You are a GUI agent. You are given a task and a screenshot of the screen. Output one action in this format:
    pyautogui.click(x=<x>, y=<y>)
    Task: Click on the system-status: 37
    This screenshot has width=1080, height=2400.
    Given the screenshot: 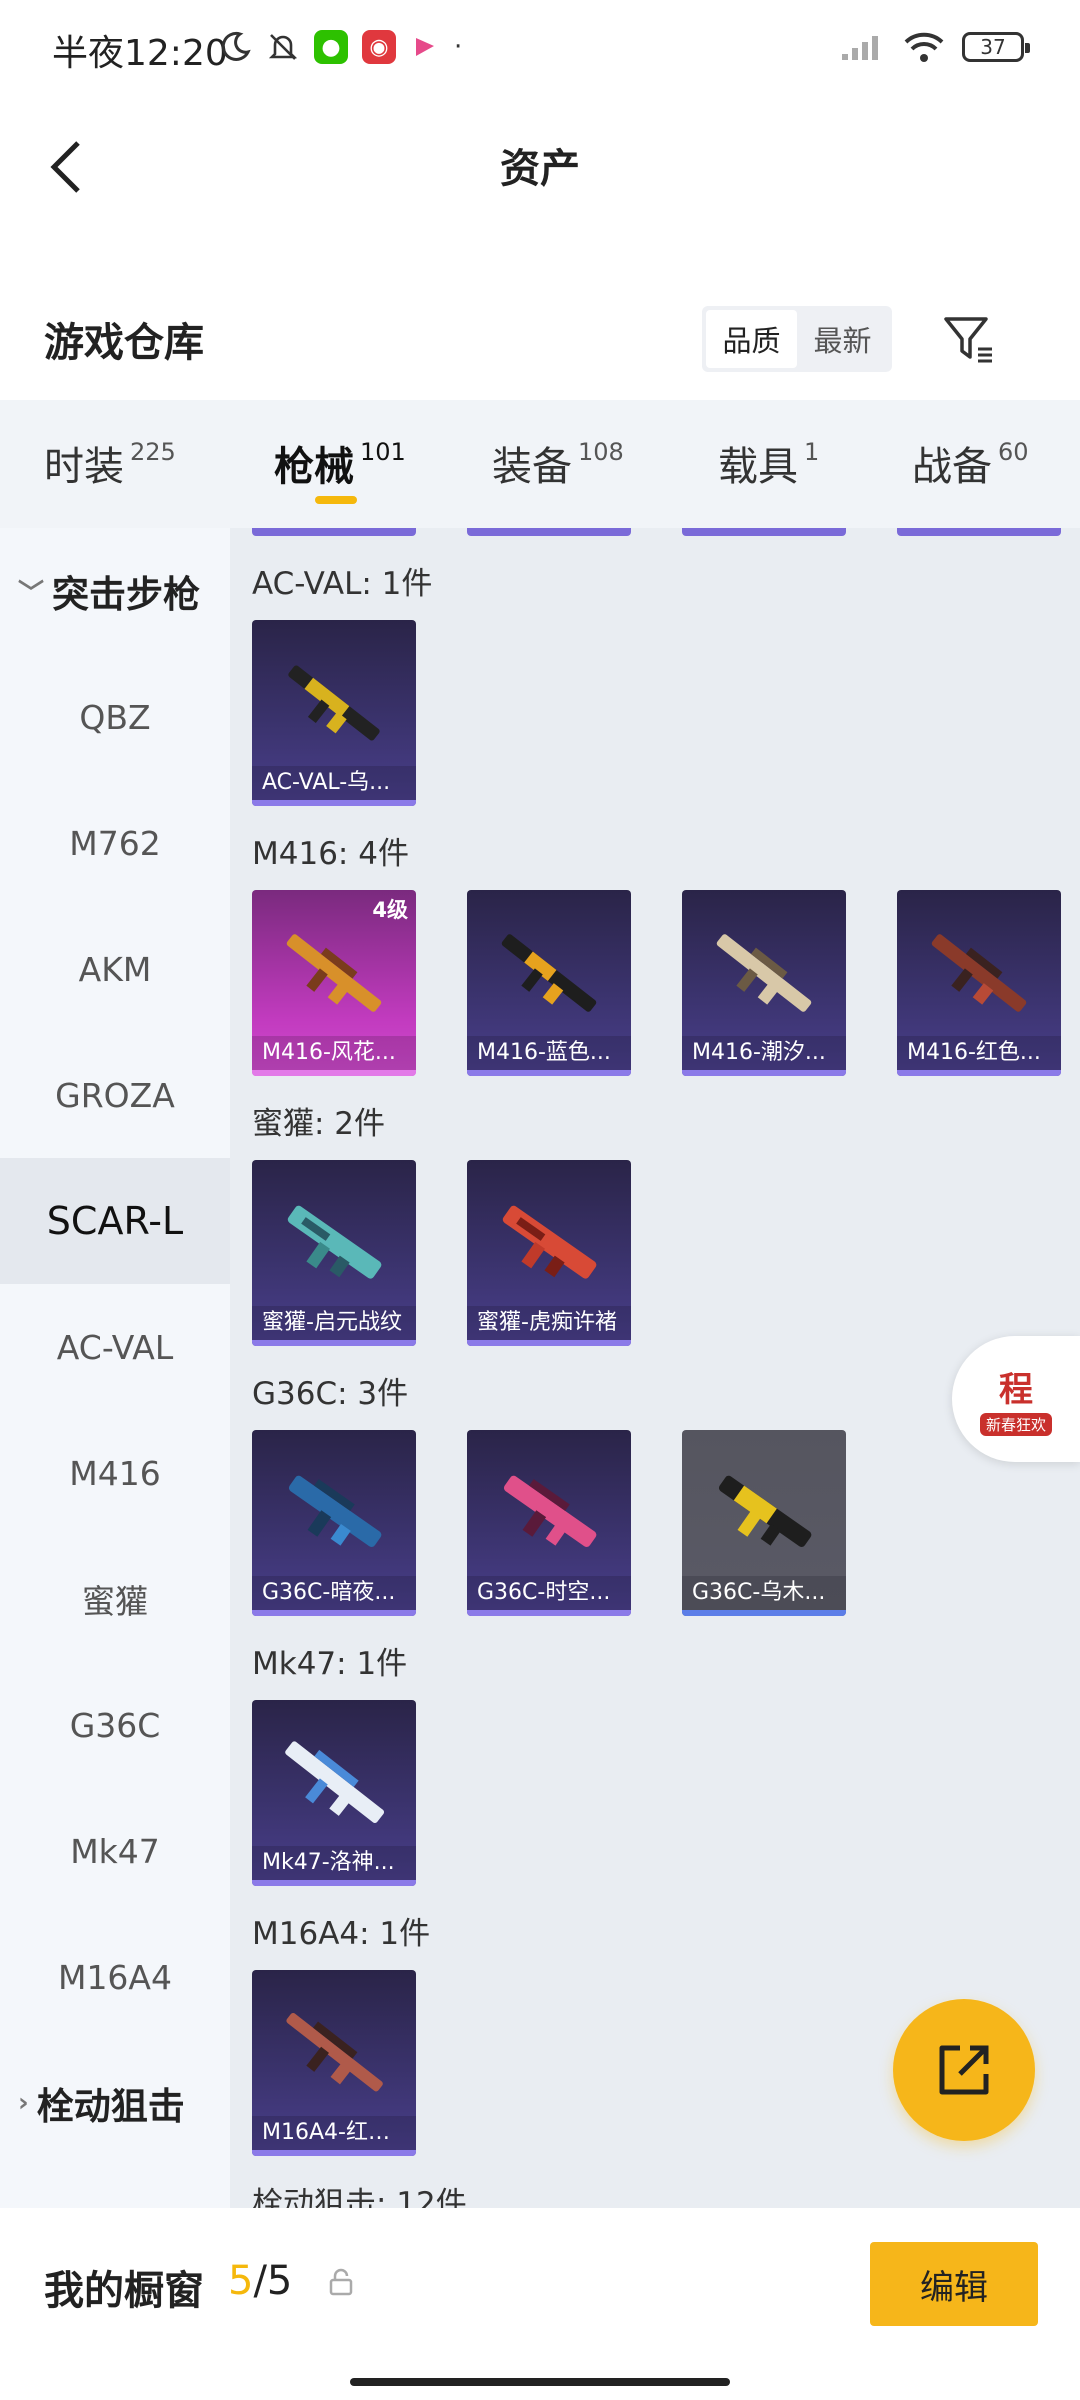 What is the action you would take?
    pyautogui.click(x=935, y=47)
    